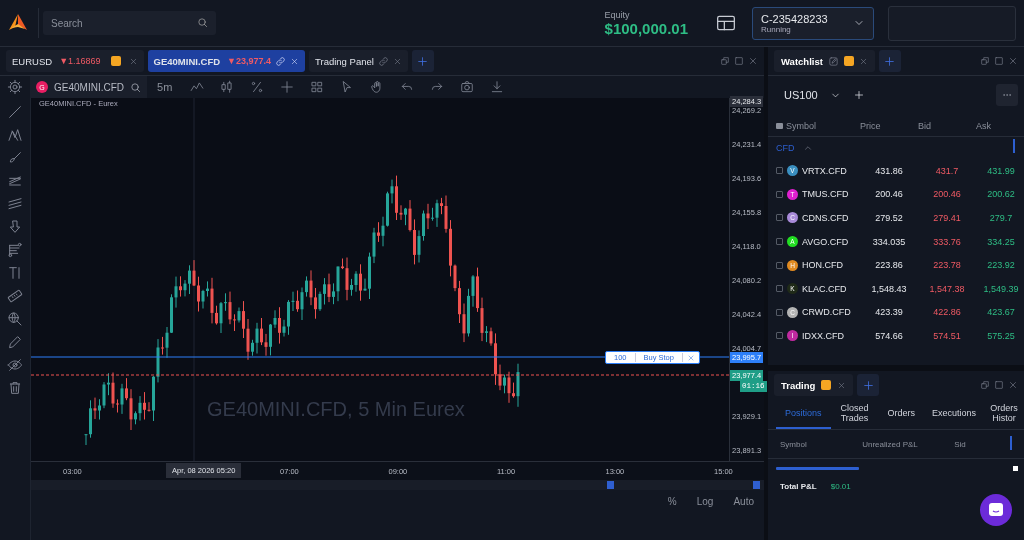  What do you see at coordinates (1007, 95) in the screenshot?
I see `more-button` at bounding box center [1007, 95].